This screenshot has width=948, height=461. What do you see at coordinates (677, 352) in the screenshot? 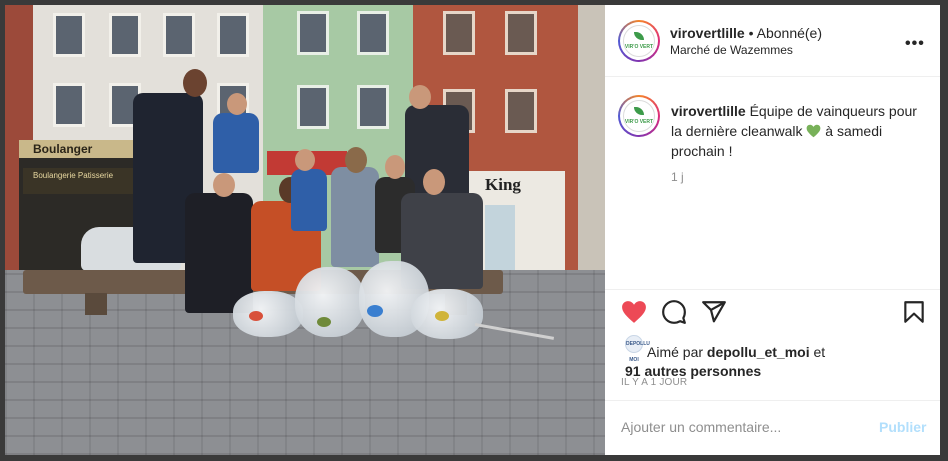
I see `liked-by-prefix: Aimé par` at bounding box center [677, 352].